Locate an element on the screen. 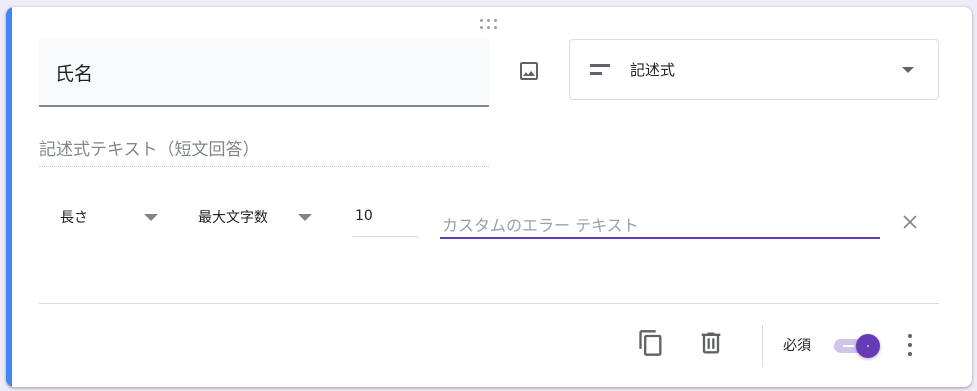  add-image-button is located at coordinates (529, 71).